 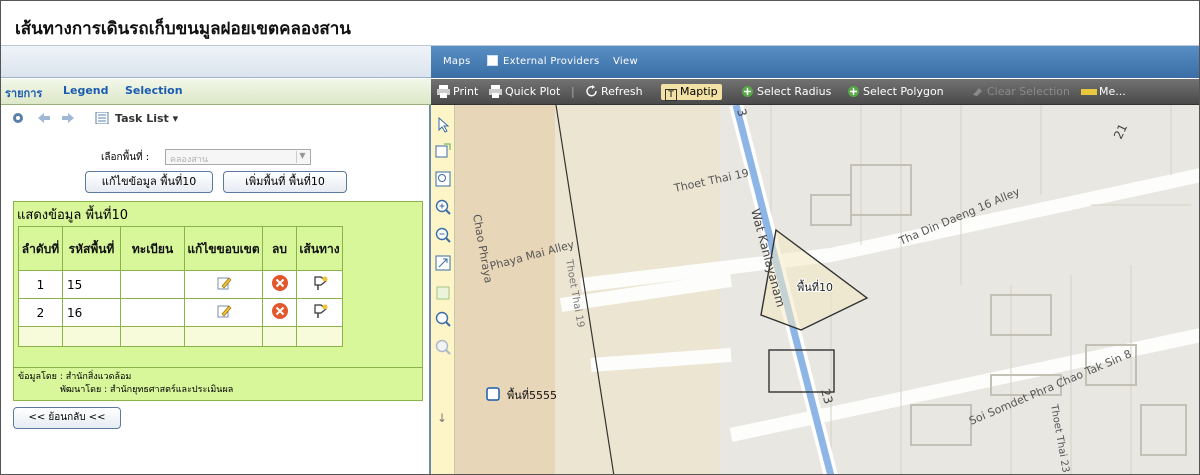 What do you see at coordinates (102, 118) in the screenshot?
I see `task-list-icon` at bounding box center [102, 118].